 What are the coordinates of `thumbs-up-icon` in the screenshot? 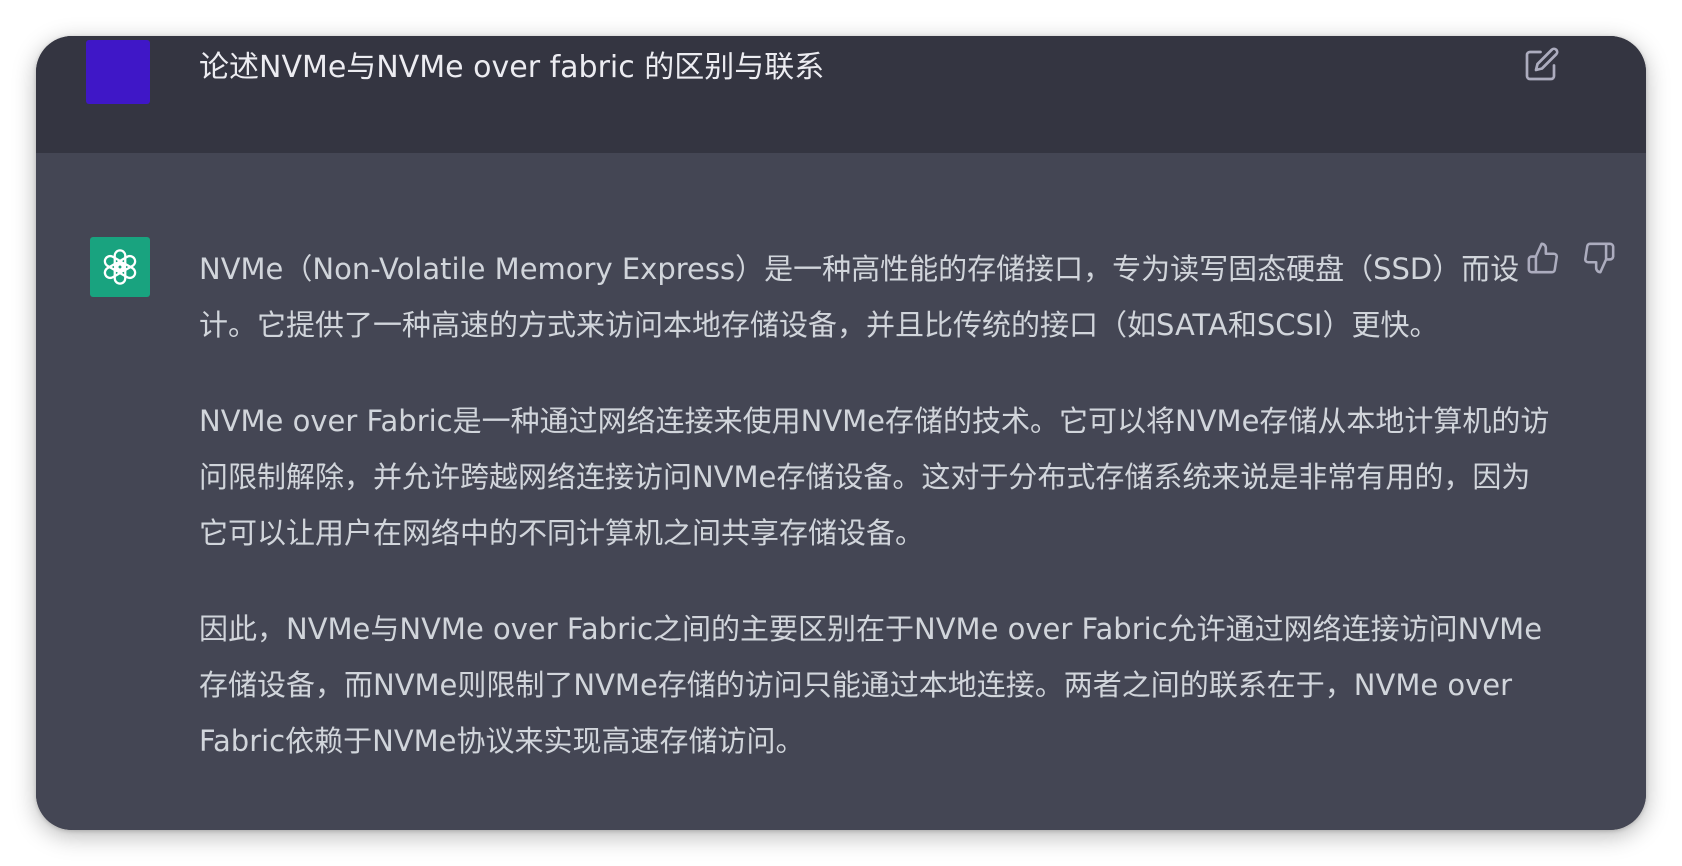 It's located at (1542, 258).